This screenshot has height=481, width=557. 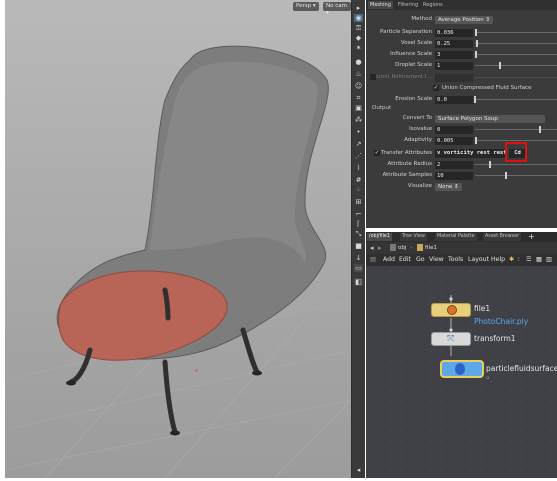 I want to click on snap-icon: ◆, so click(x=358, y=38).